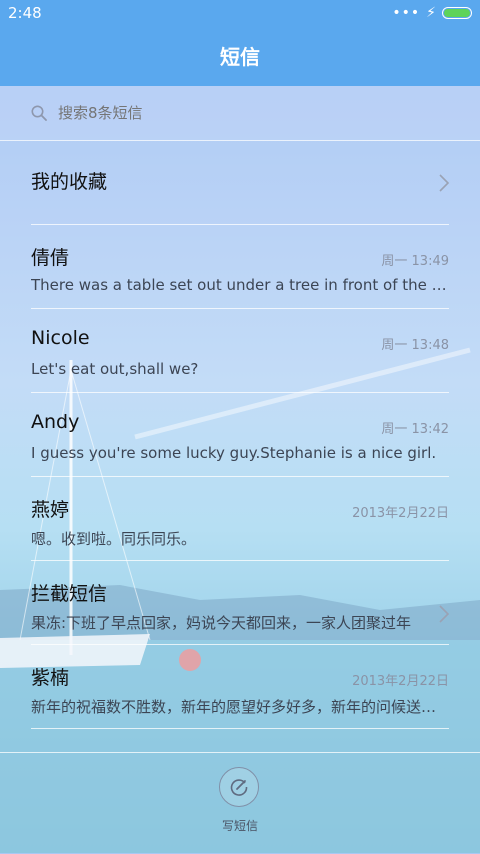 This screenshot has height=854, width=480. I want to click on message-preview: 新年的祝福数不胜数，新年的愿望好多好多，新年的问候送给你, so click(240, 707).